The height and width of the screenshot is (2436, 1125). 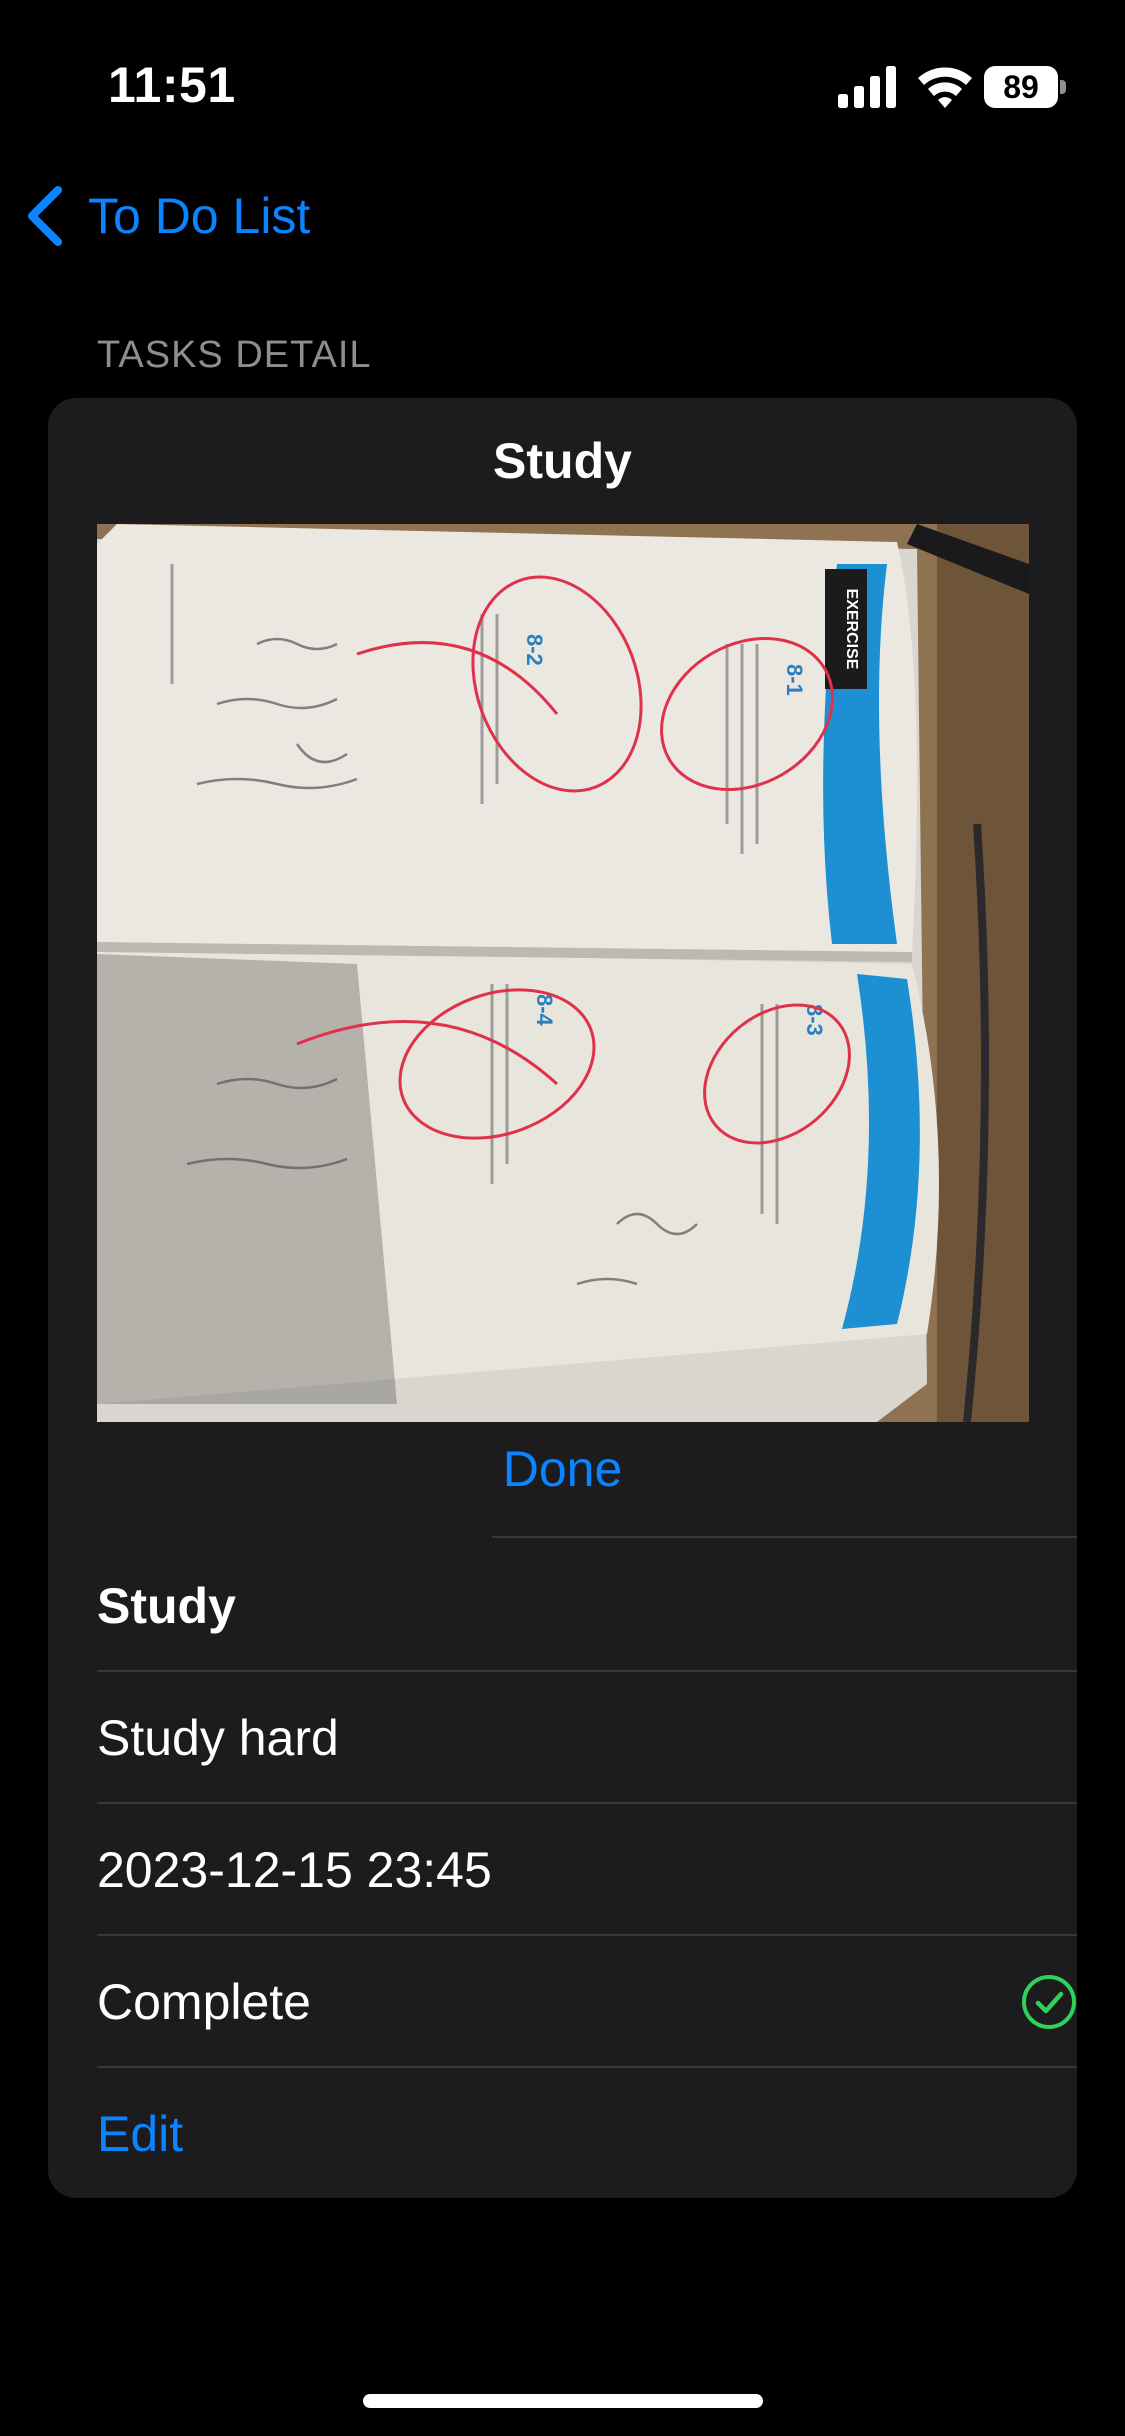 What do you see at coordinates (867, 87) in the screenshot?
I see `signal-icon` at bounding box center [867, 87].